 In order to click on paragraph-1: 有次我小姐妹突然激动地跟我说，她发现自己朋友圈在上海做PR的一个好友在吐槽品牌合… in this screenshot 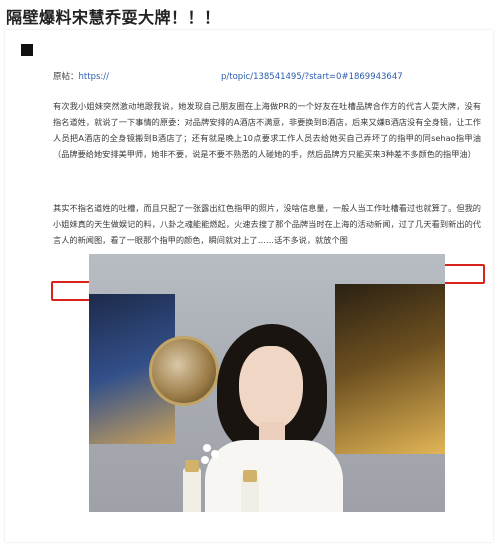, I will do `click(267, 130)`.